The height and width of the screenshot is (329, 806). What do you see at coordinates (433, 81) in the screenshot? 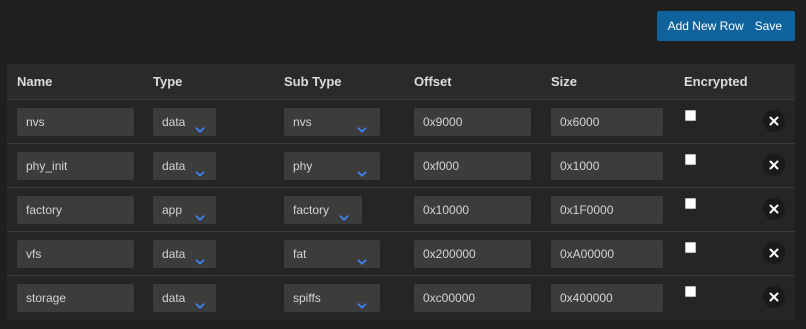
I see `header-offset: Offset` at bounding box center [433, 81].